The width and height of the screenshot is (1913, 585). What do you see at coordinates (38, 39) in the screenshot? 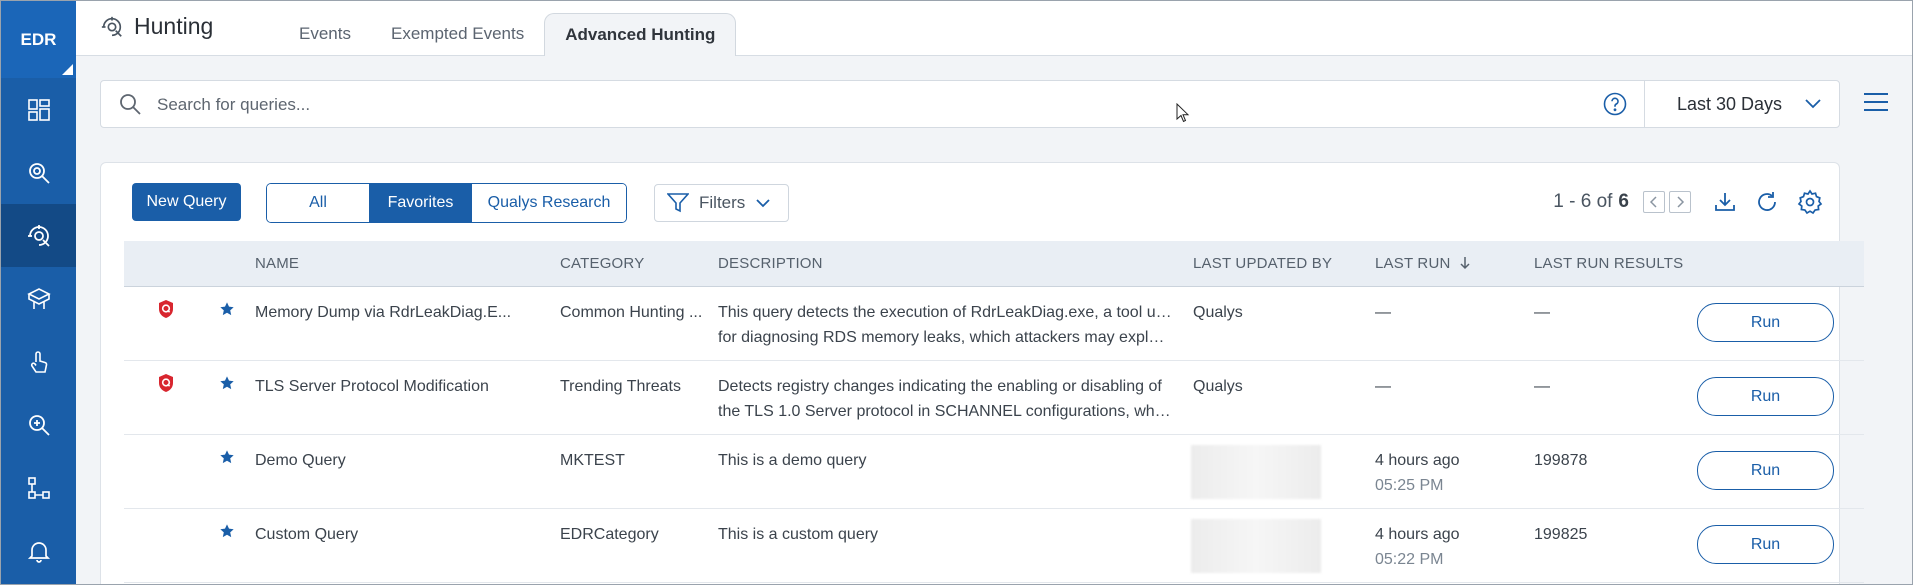
I see `brand-logo: EDR` at bounding box center [38, 39].